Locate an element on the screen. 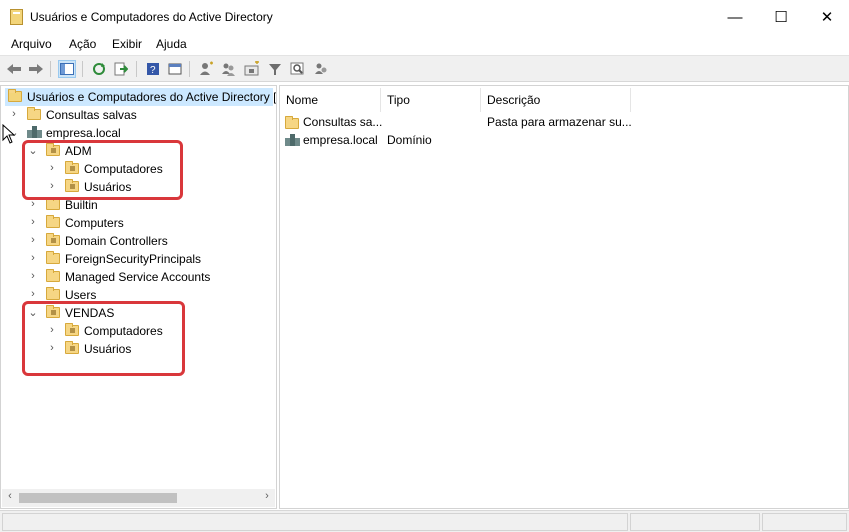 This screenshot has width=849, height=532. forward-icon is located at coordinates (36, 69).